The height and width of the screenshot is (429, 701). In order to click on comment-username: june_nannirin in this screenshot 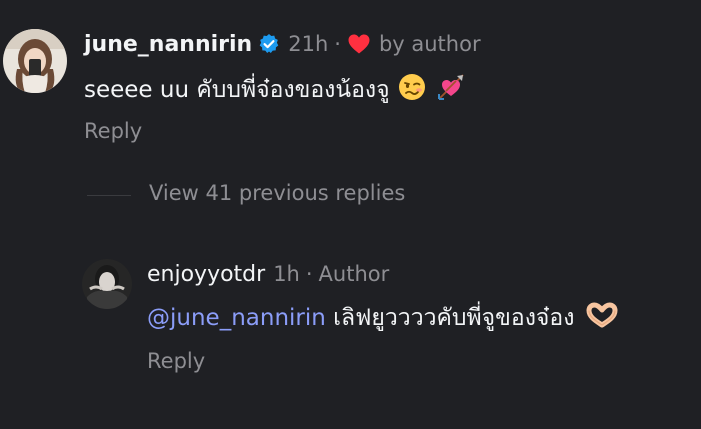, I will do `click(168, 44)`.